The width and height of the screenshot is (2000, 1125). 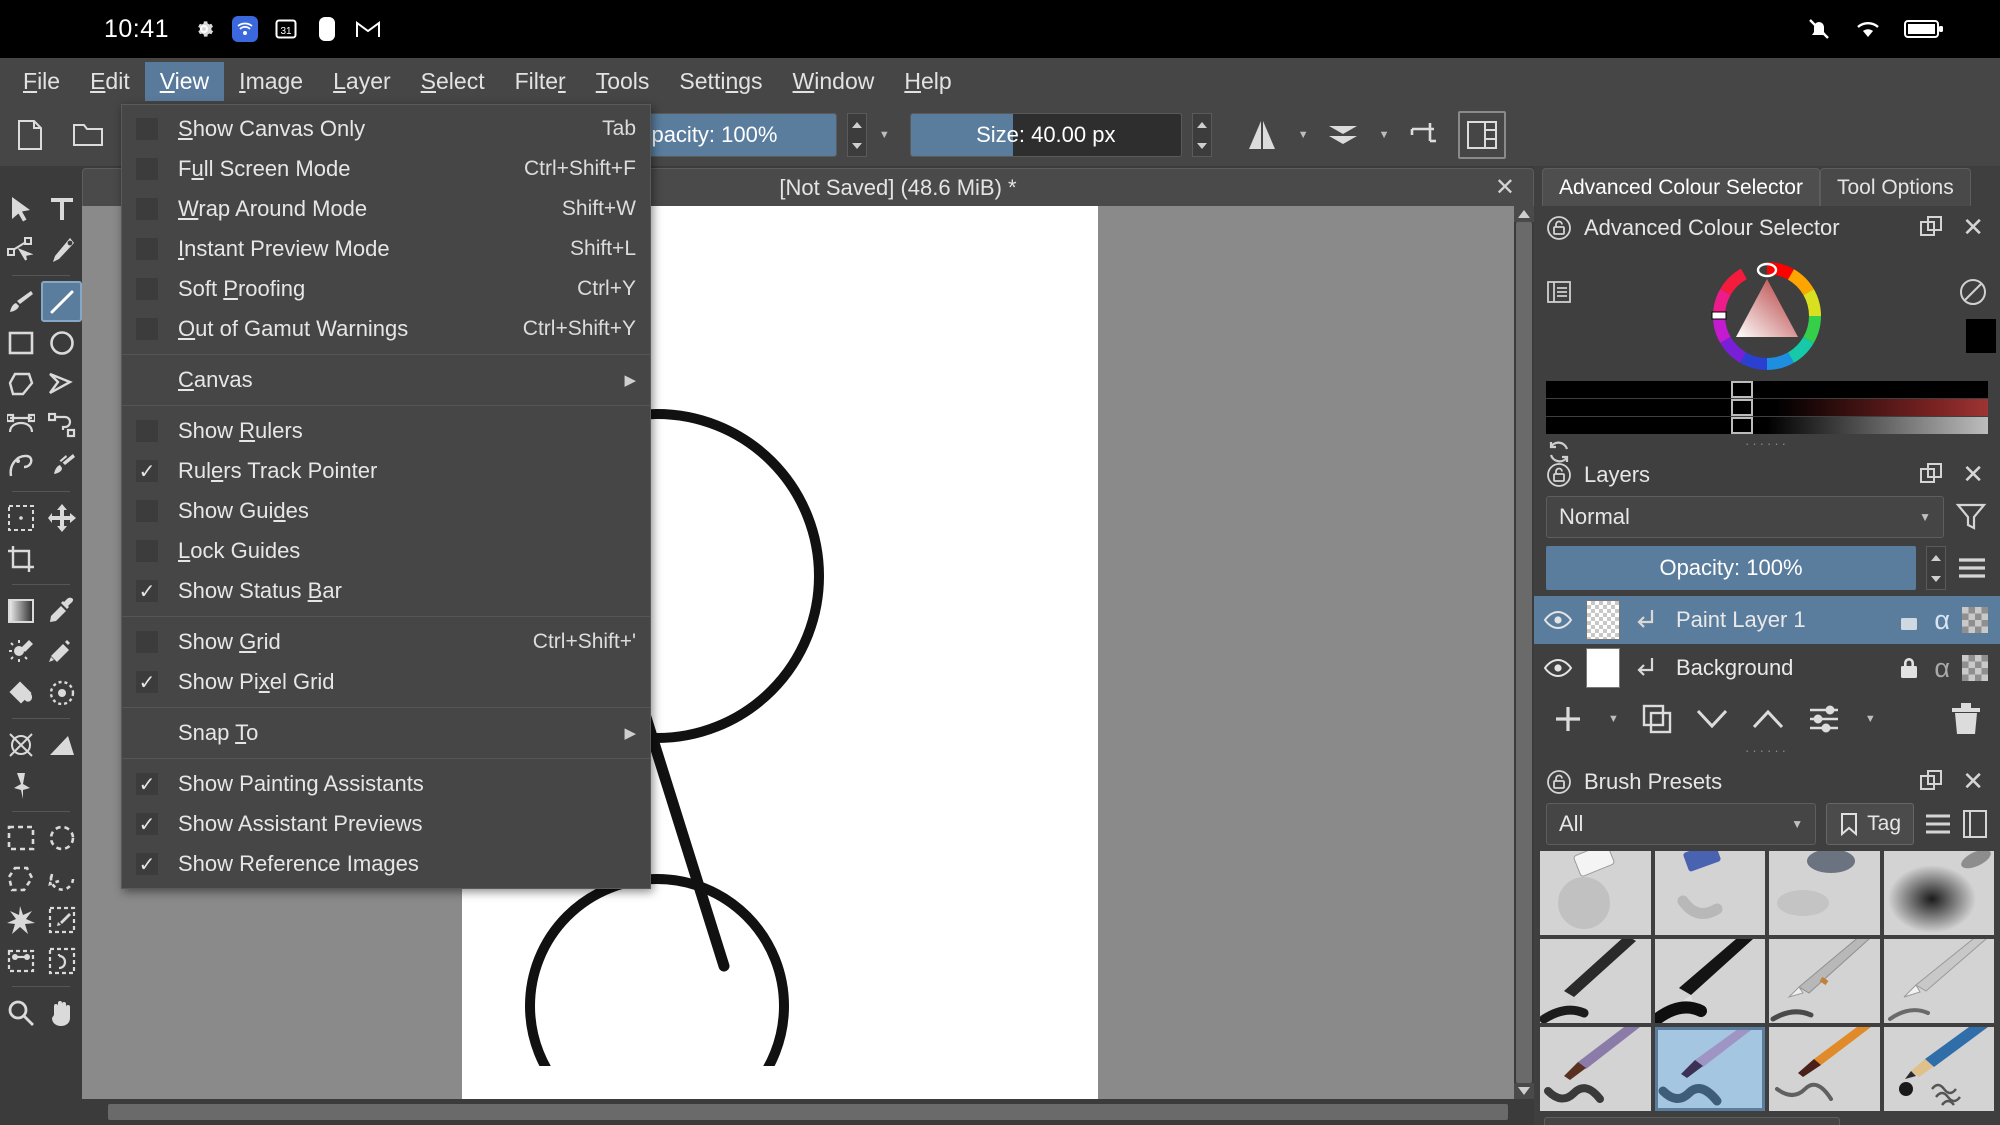 What do you see at coordinates (386, 431) in the screenshot?
I see `menu-item-show-rulers: Show Rulers` at bounding box center [386, 431].